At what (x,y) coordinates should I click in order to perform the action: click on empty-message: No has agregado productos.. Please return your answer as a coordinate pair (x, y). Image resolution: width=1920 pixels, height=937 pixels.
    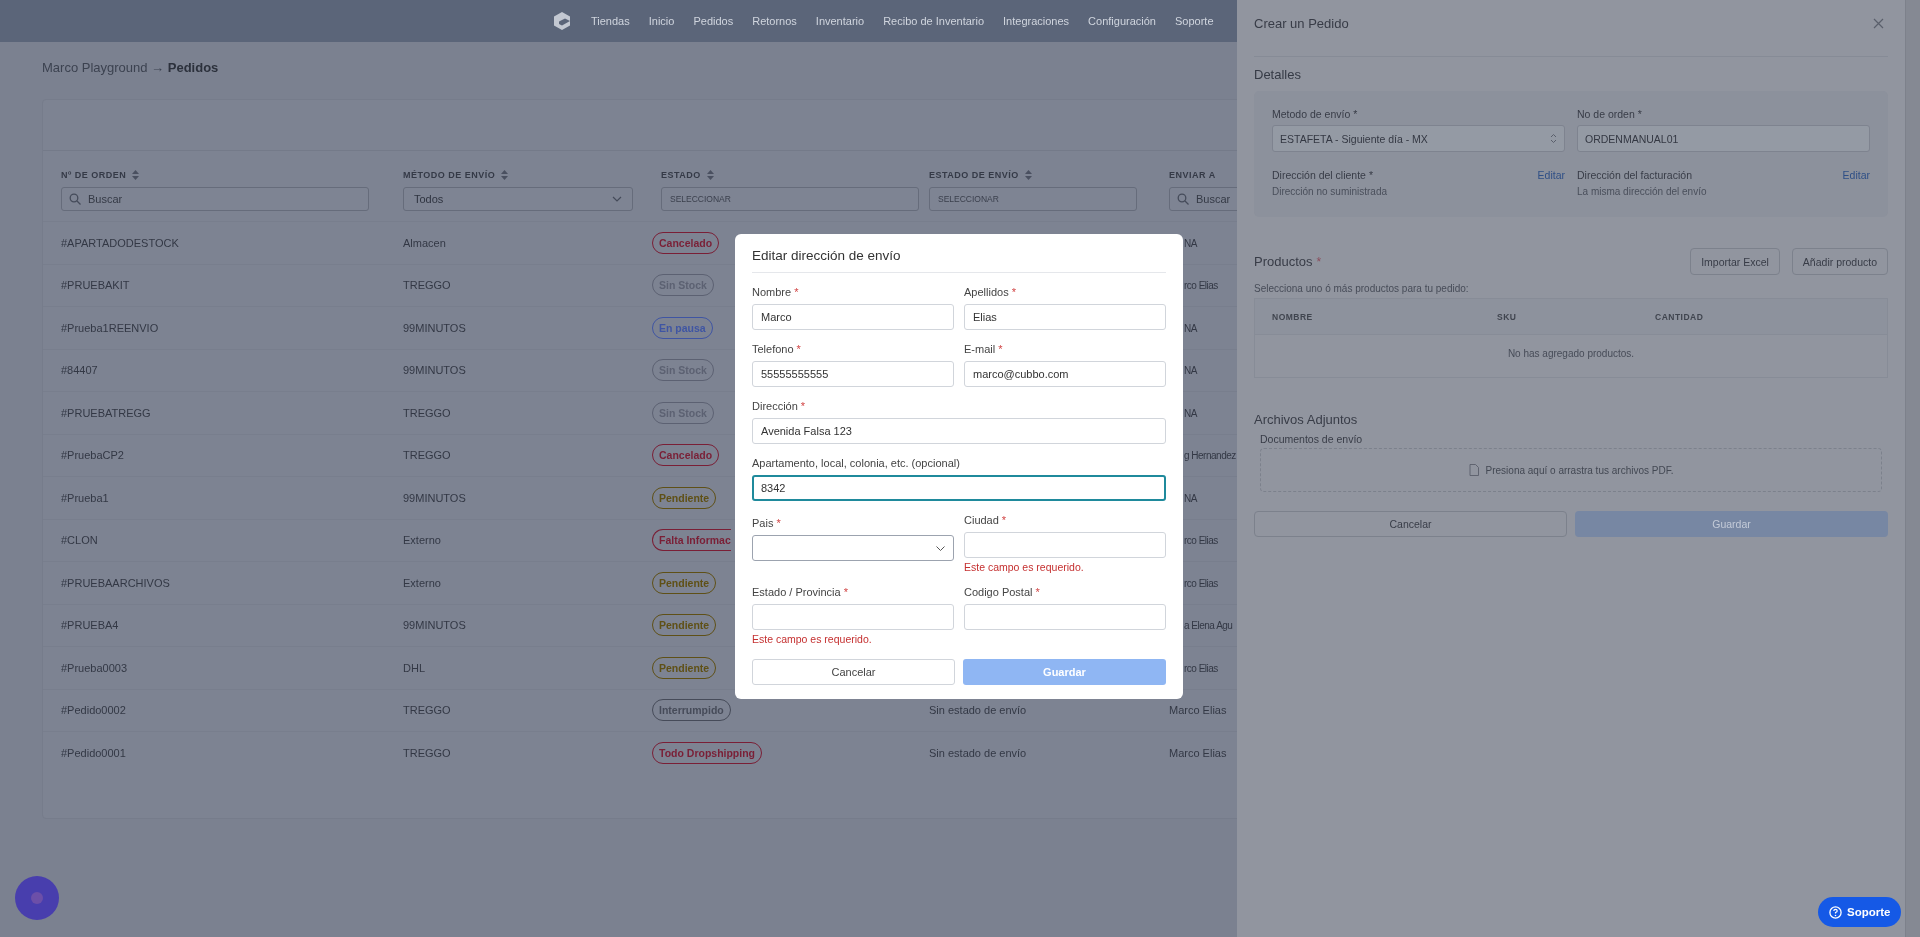
    Looking at the image, I should click on (1571, 353).